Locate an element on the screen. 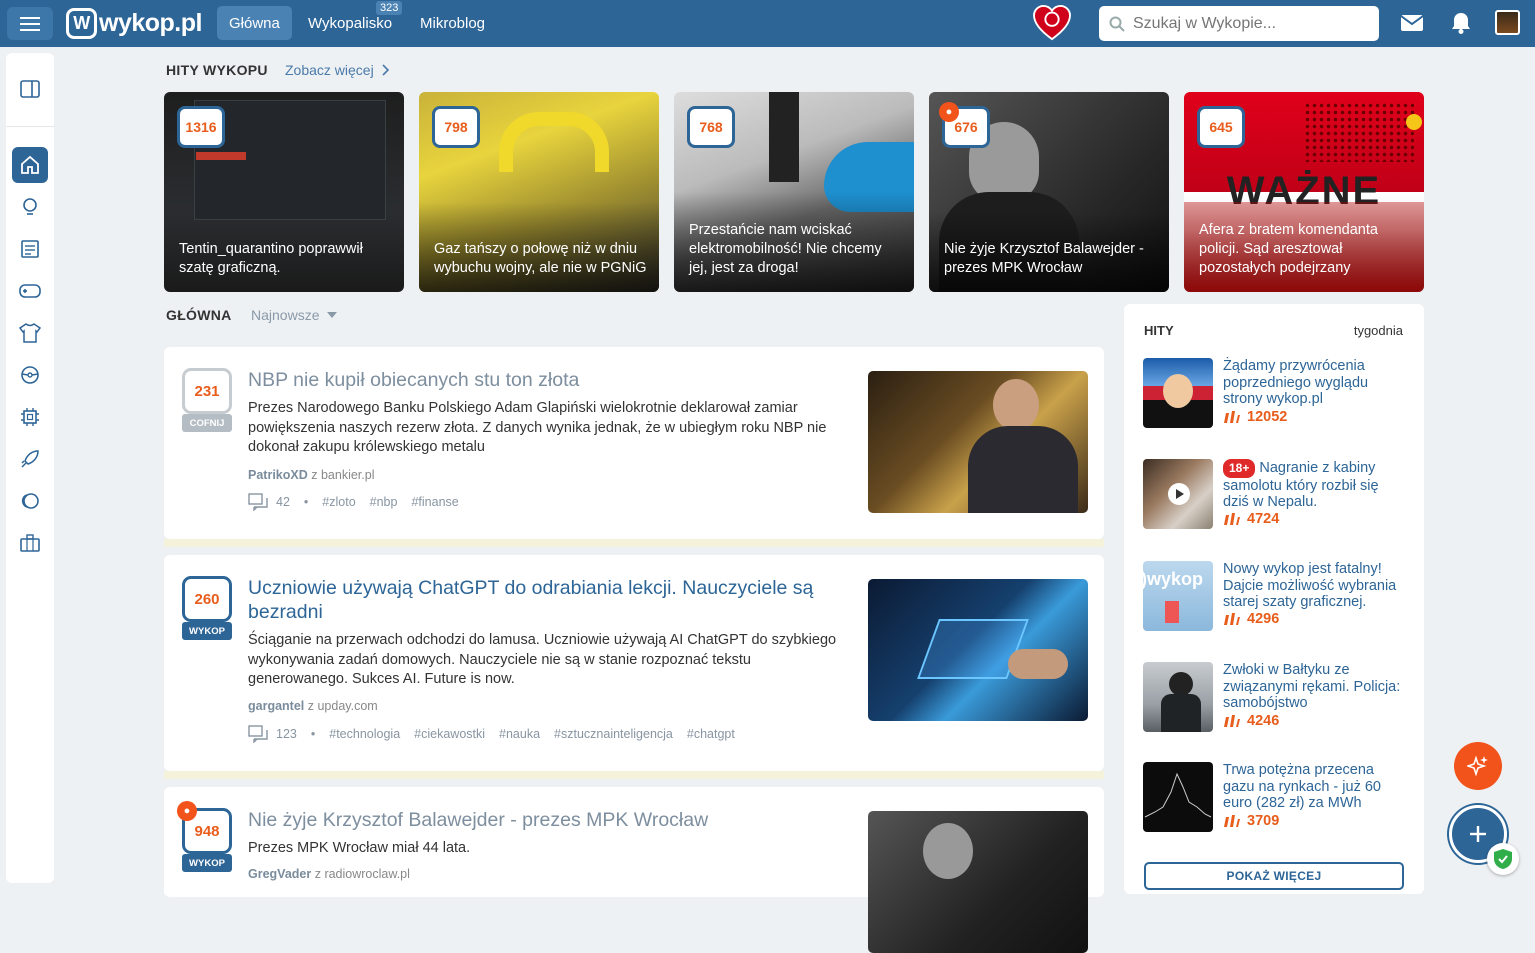  undo-vote-button: COFNIJ is located at coordinates (207, 423).